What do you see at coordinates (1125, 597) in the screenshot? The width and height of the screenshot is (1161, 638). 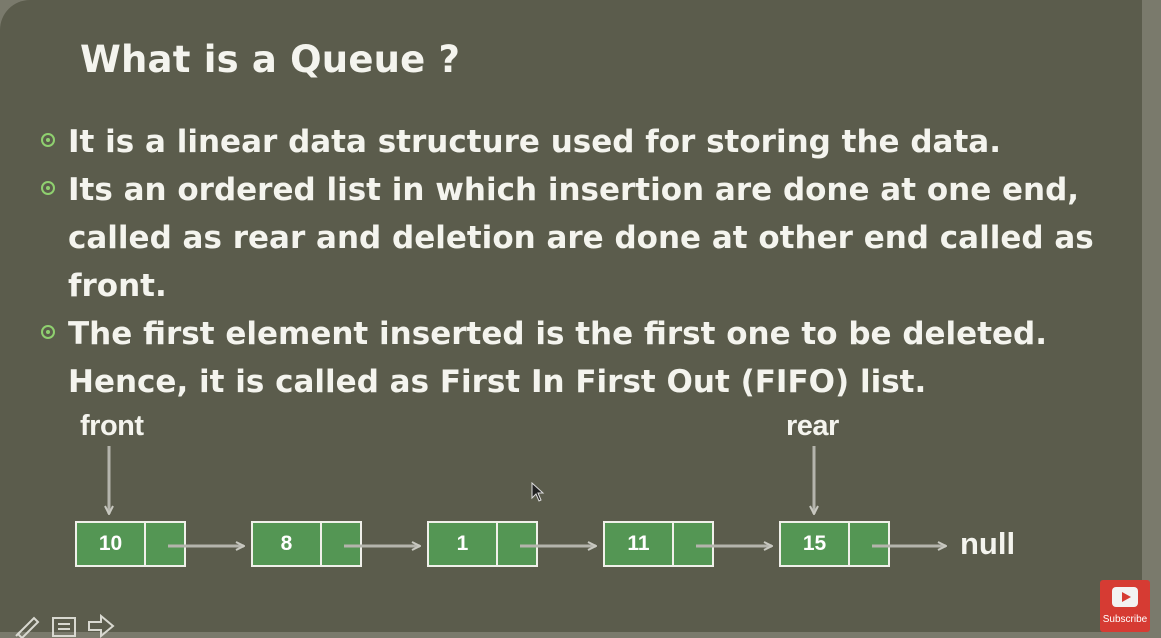 I see `youtube-play-icon` at bounding box center [1125, 597].